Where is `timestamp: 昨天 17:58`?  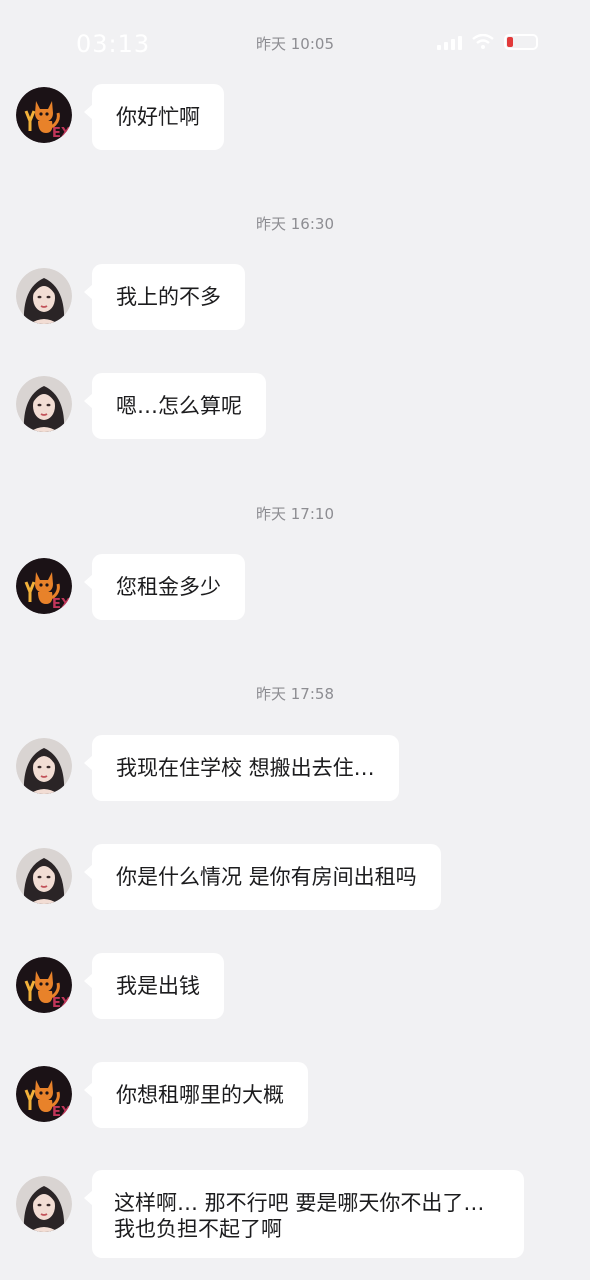 timestamp: 昨天 17:58 is located at coordinates (295, 694).